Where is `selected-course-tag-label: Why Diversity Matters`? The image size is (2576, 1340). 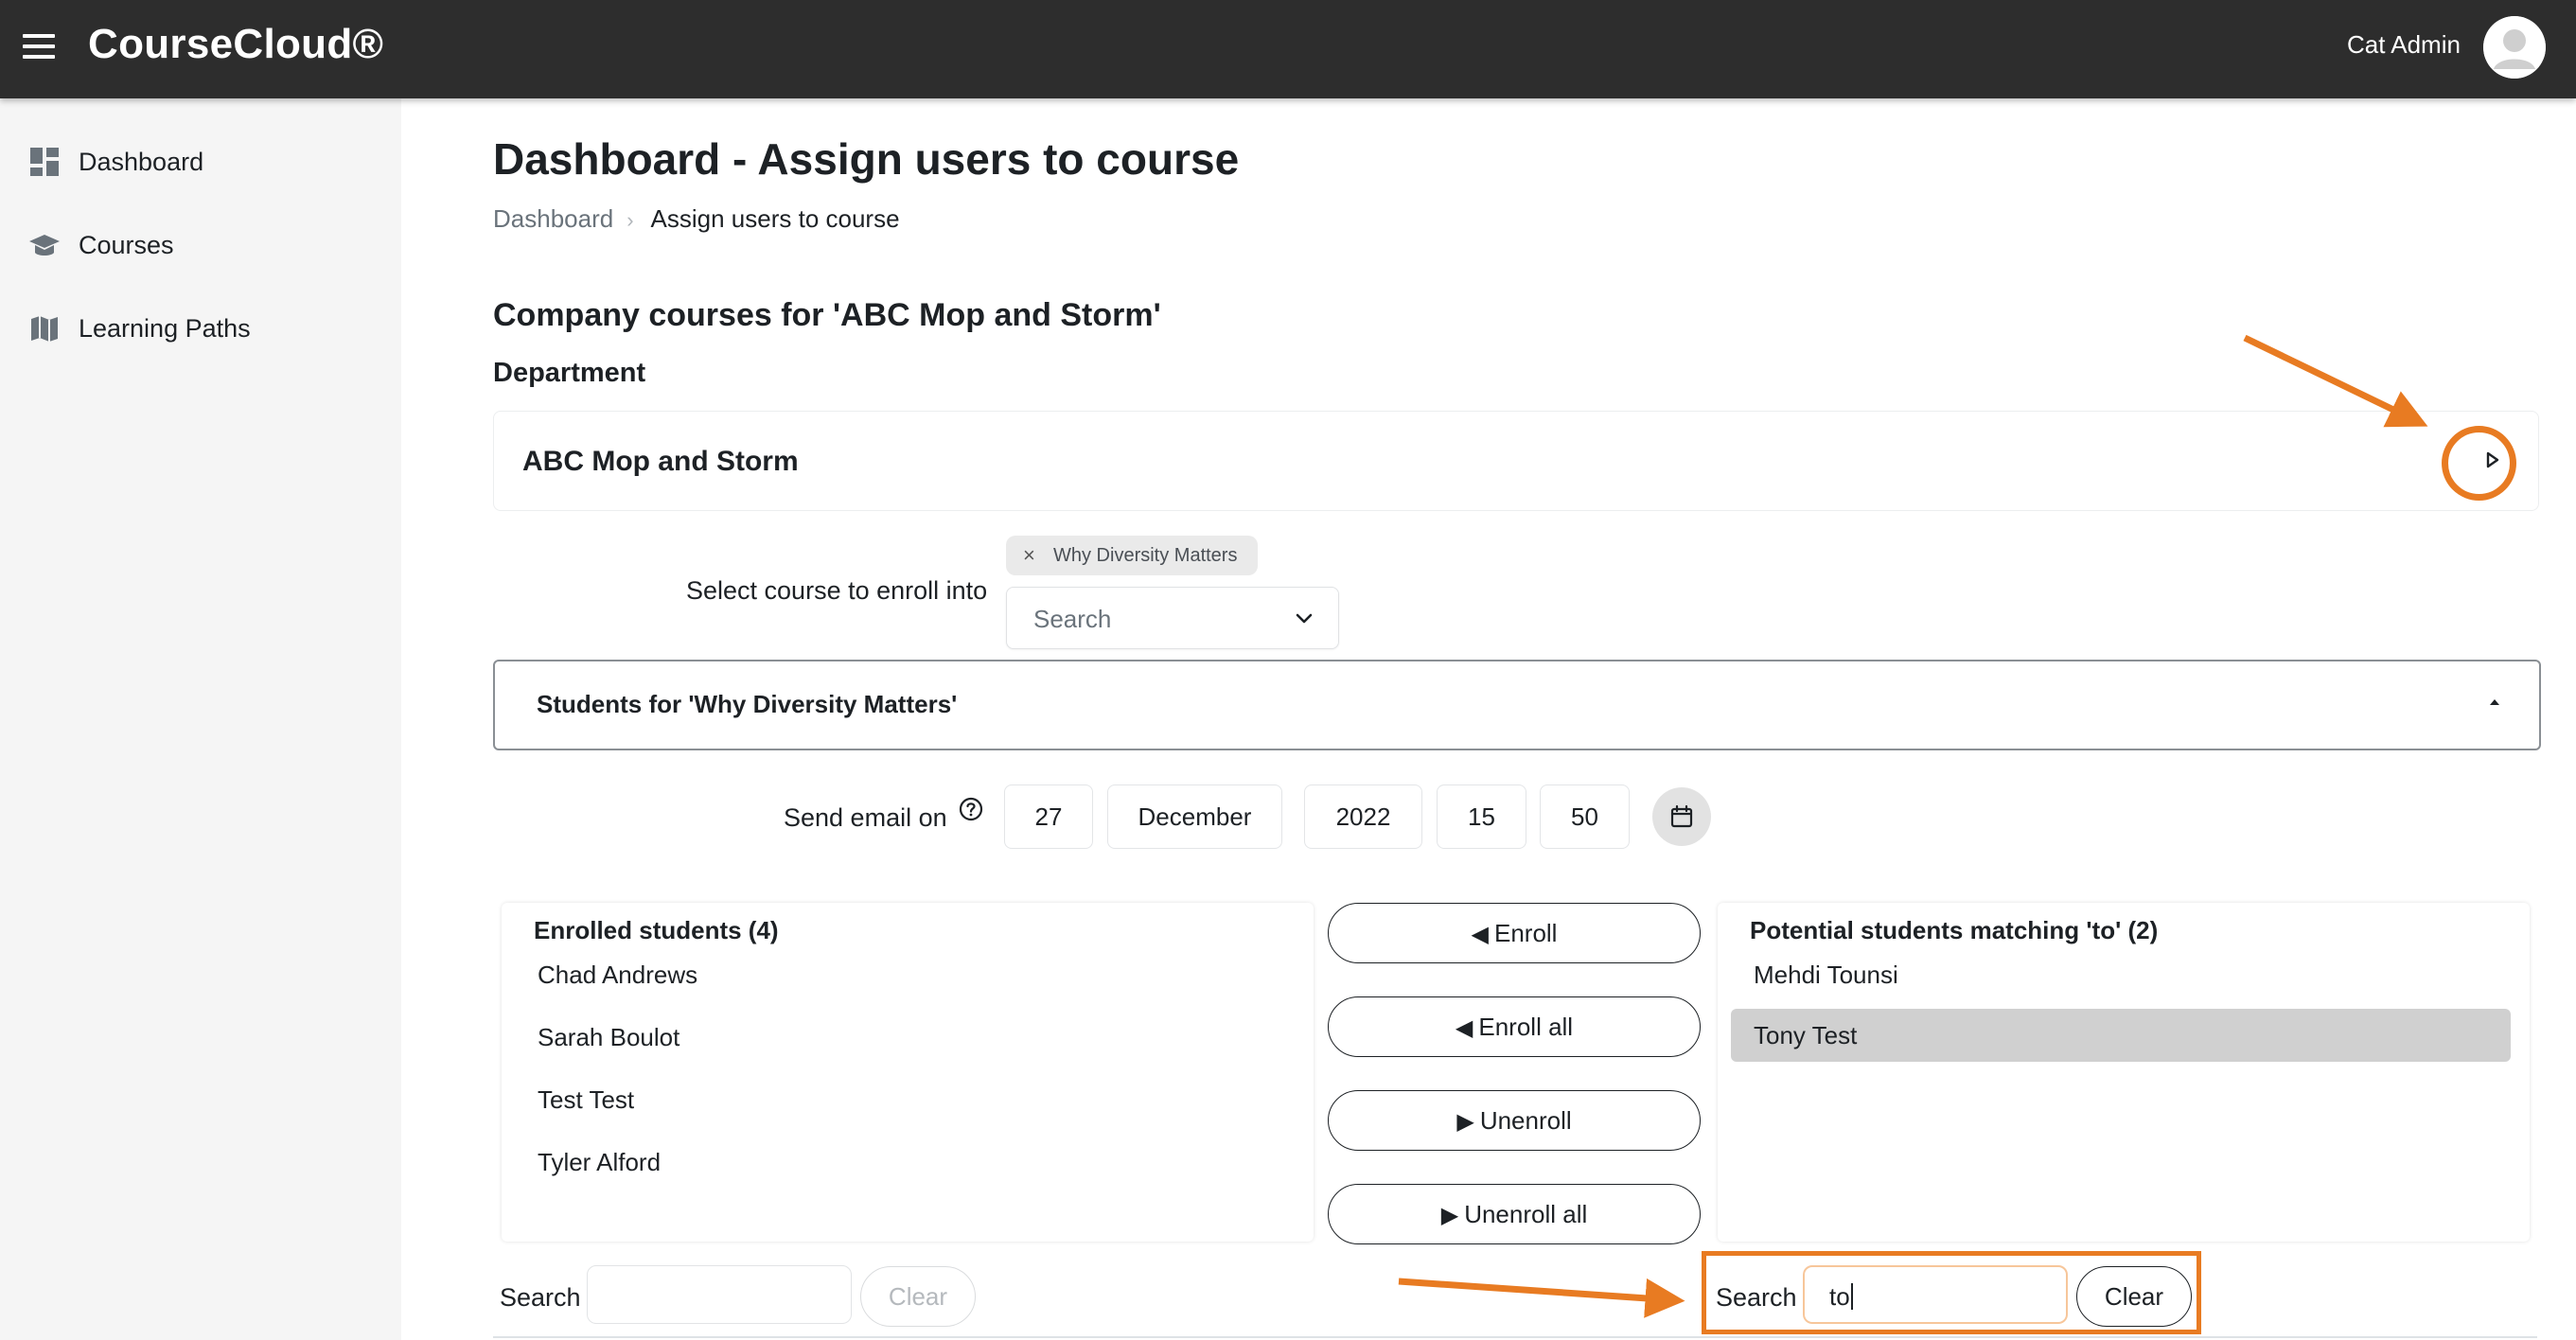 selected-course-tag-label: Why Diversity Matters is located at coordinates (1145, 555).